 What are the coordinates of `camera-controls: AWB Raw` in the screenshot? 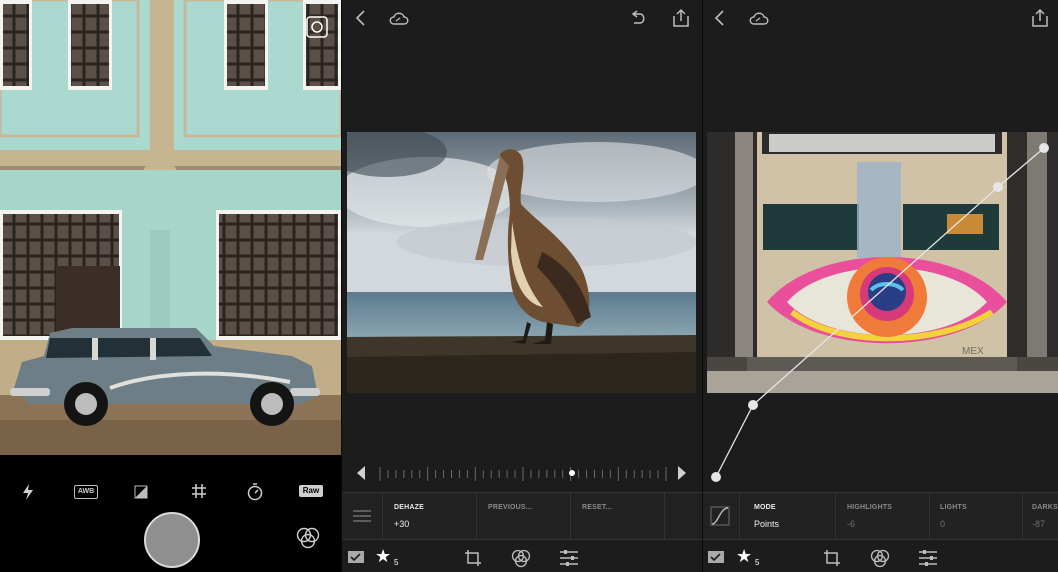 It's located at (170, 513).